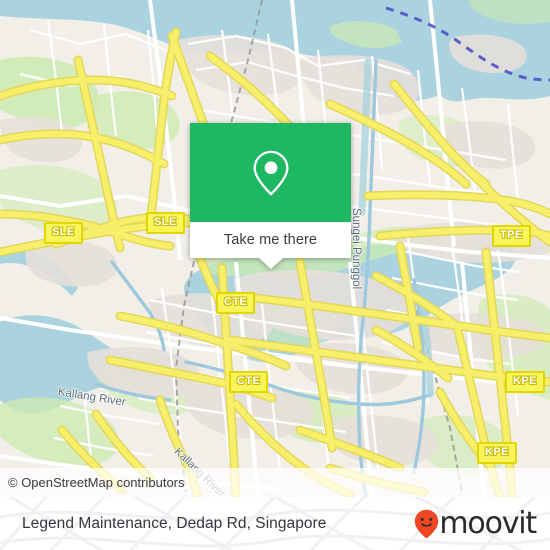 The width and height of the screenshot is (550, 550). I want to click on location-popup: Take me there, so click(270, 196).